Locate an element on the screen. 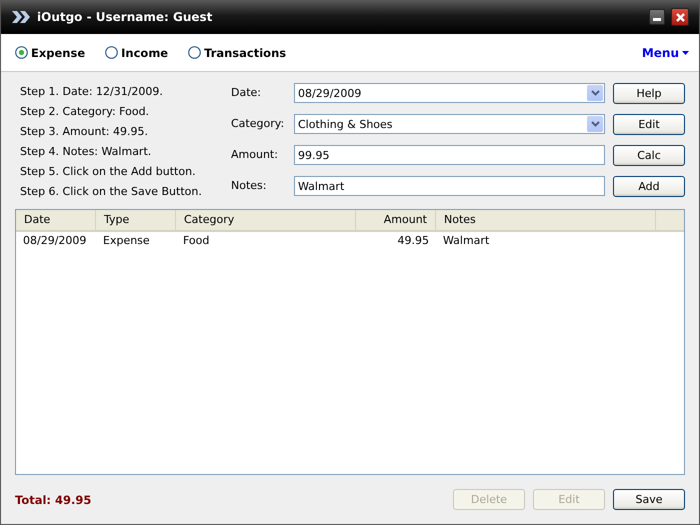 This screenshot has height=525, width=700. close-icon is located at coordinates (680, 17).